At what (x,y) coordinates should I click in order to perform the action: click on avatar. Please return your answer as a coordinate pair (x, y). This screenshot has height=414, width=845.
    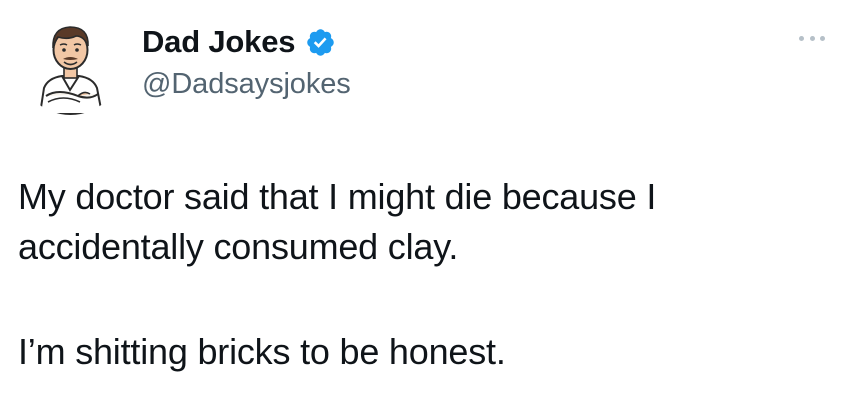
    Looking at the image, I should click on (70, 62).